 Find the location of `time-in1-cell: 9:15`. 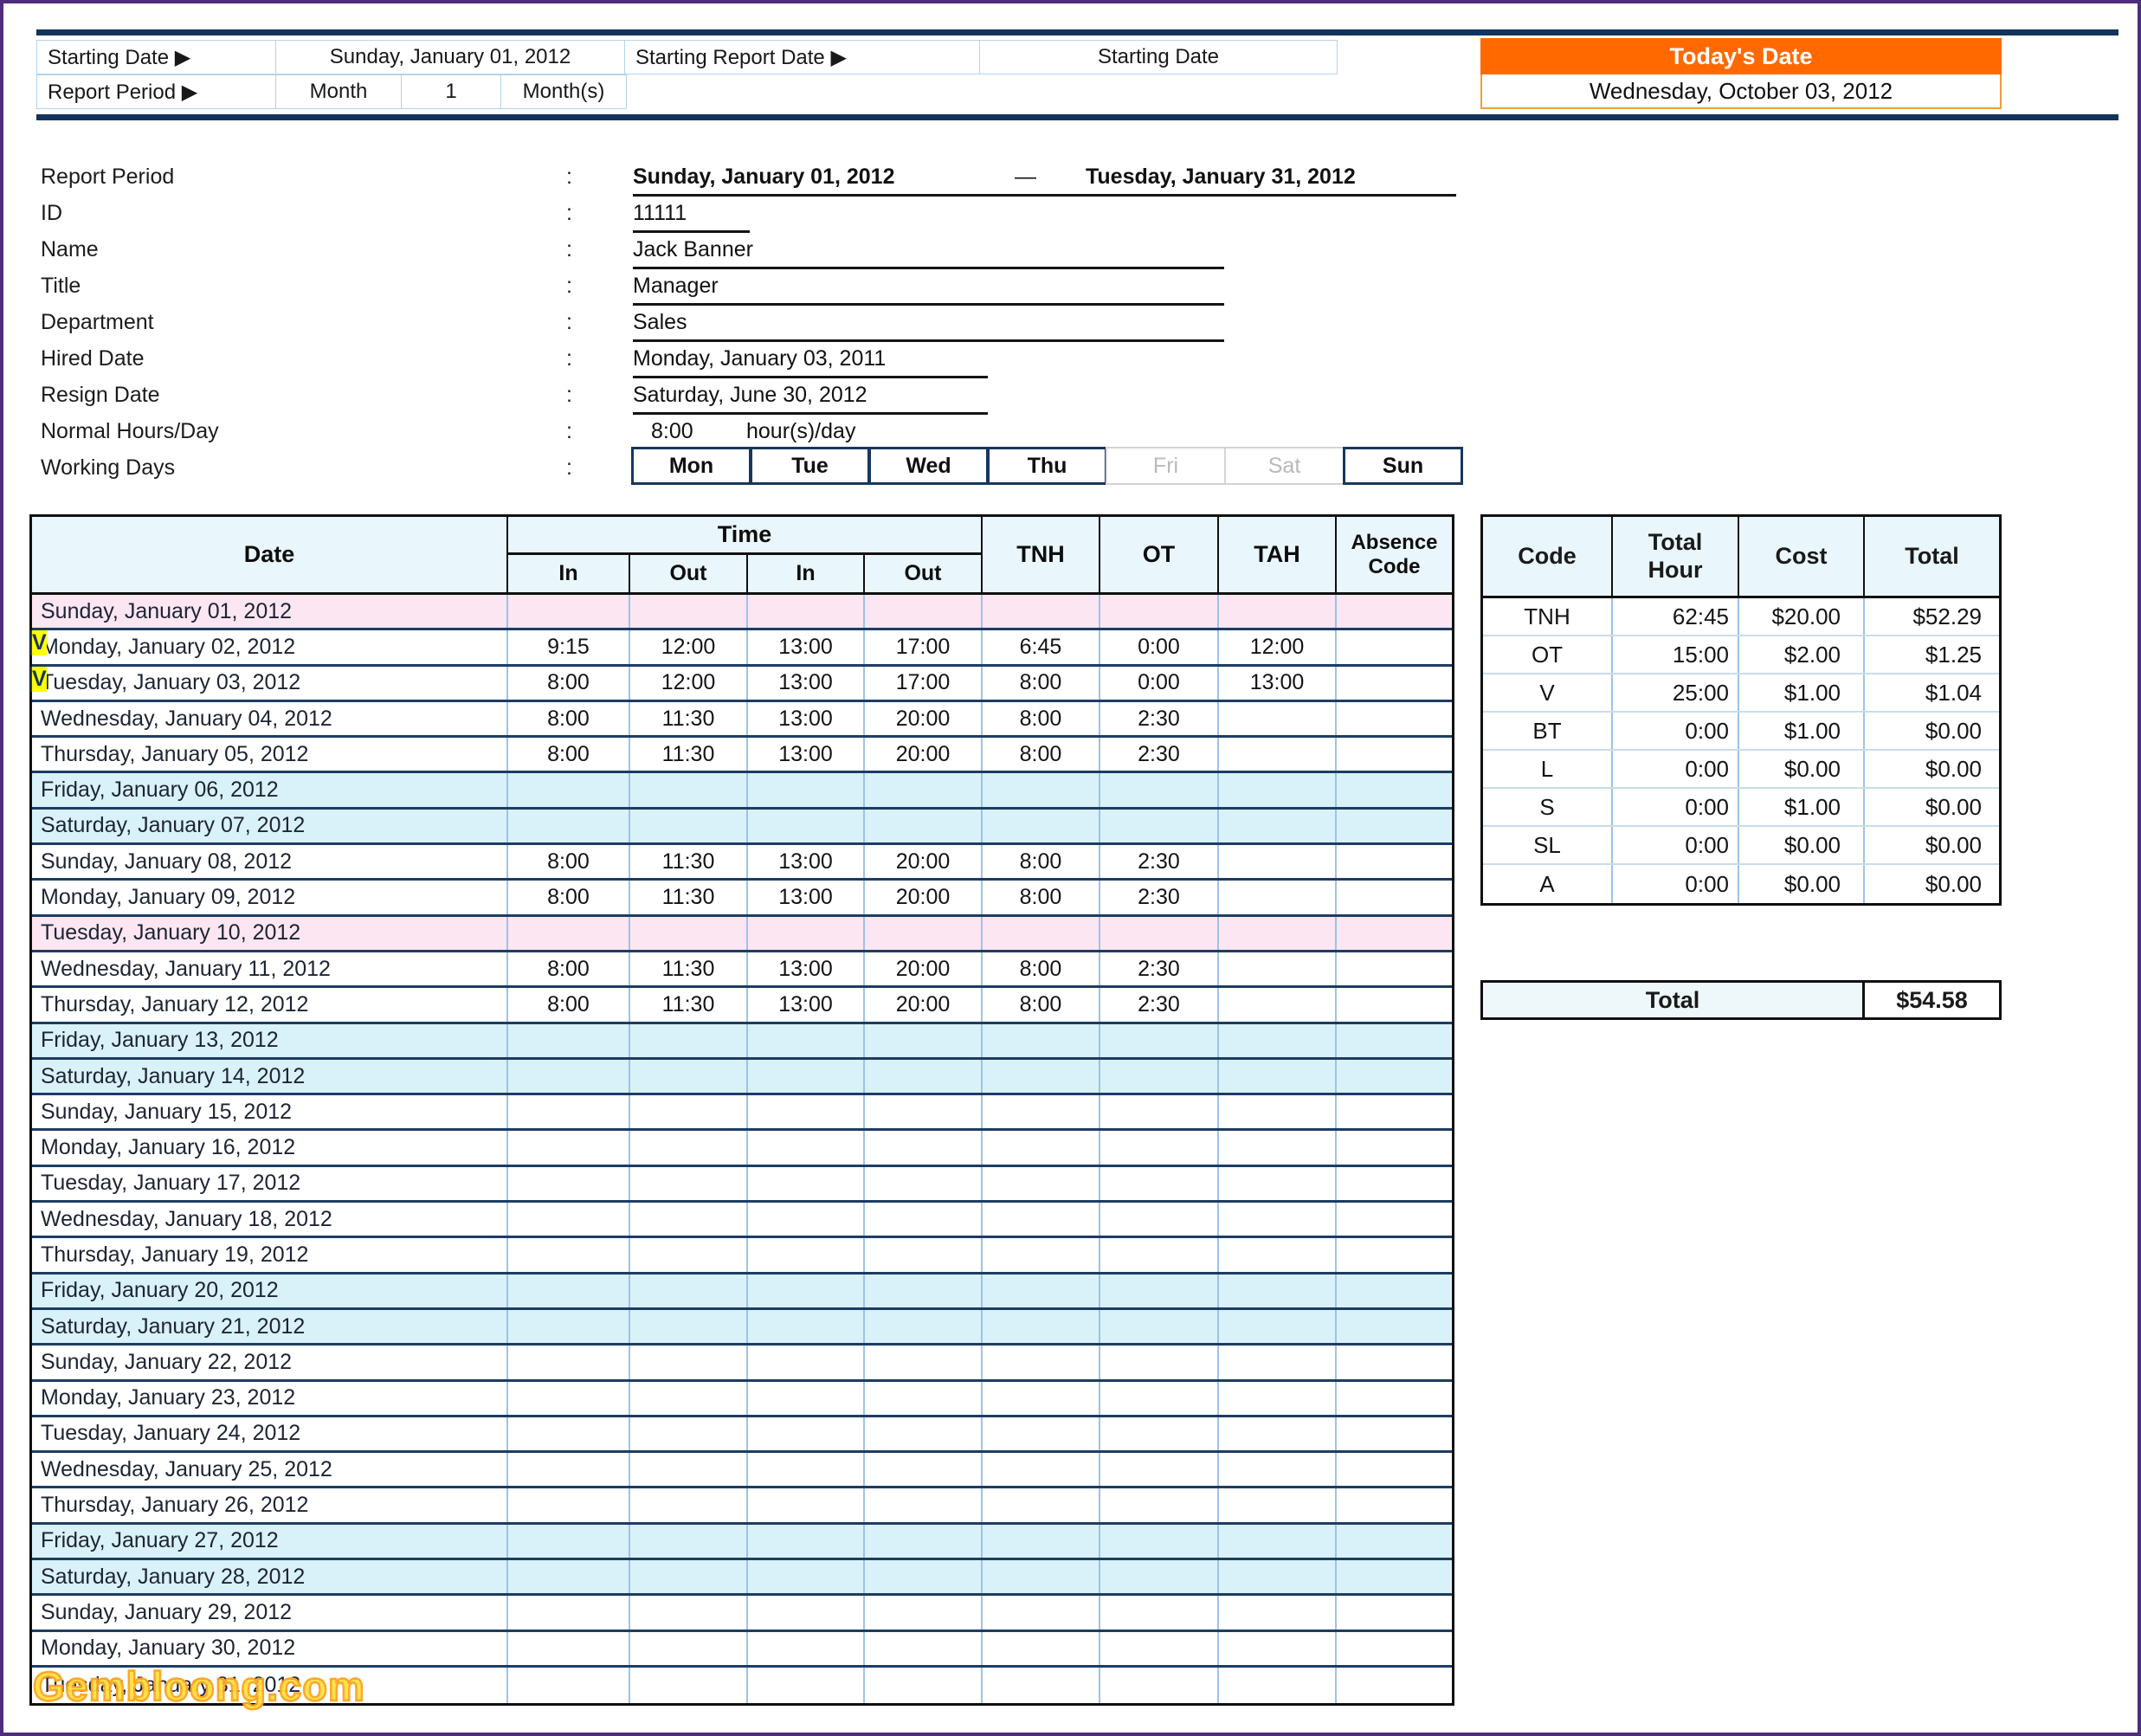

time-in1-cell: 9:15 is located at coordinates (569, 647).